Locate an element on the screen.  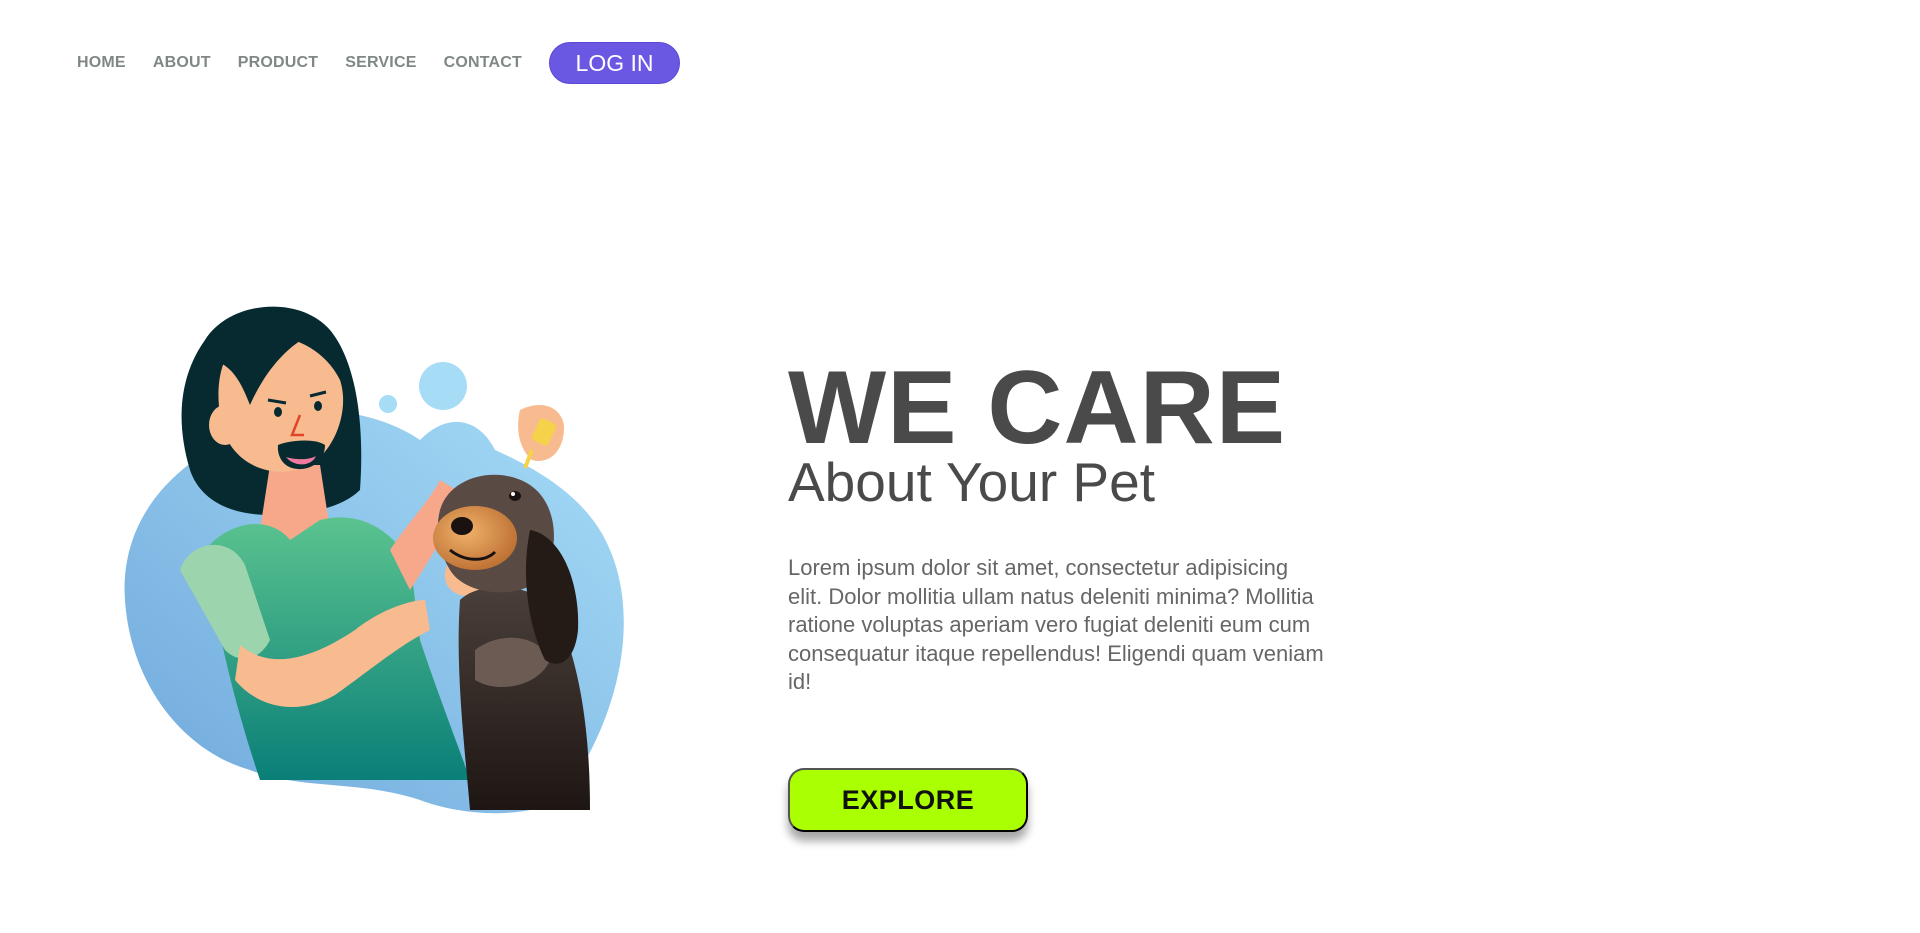
nav-home: HOME is located at coordinates (101, 63).